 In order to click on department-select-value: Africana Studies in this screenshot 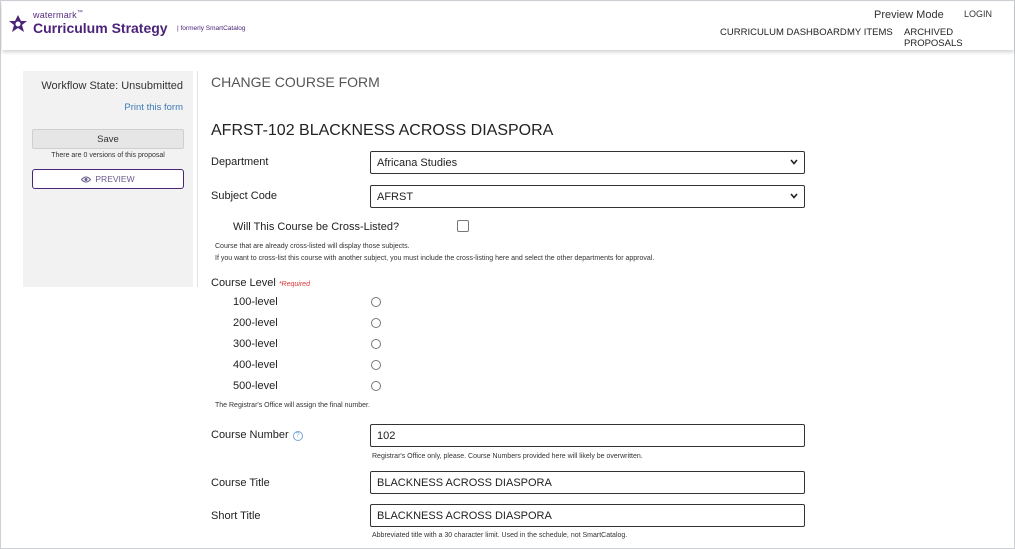, I will do `click(417, 163)`.